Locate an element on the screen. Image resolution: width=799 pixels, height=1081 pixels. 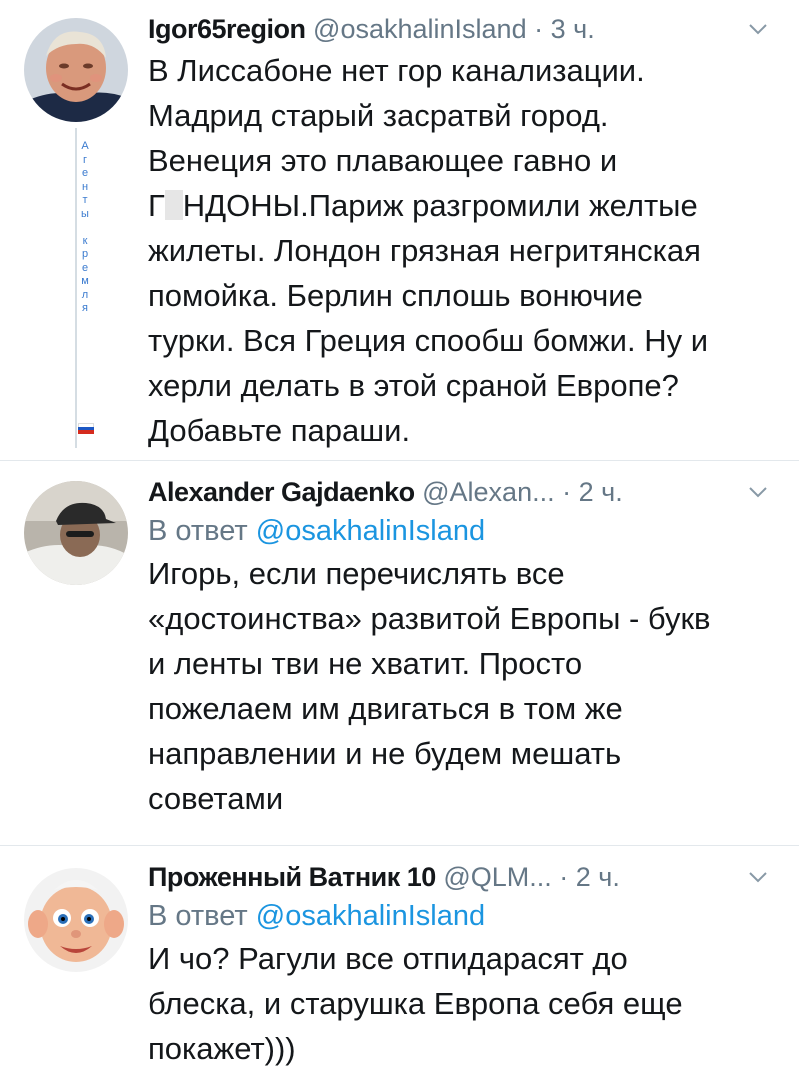
text-line: пожелаем им двигаться в том же is located at coordinates (385, 708).